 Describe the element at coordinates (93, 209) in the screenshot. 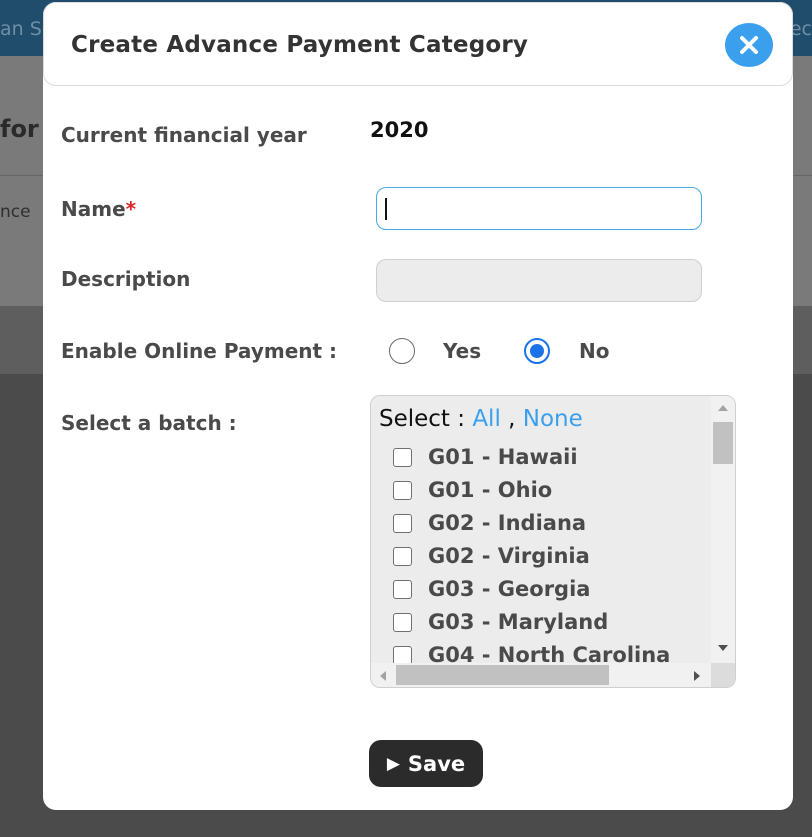

I see `name-label-text: Name` at that location.